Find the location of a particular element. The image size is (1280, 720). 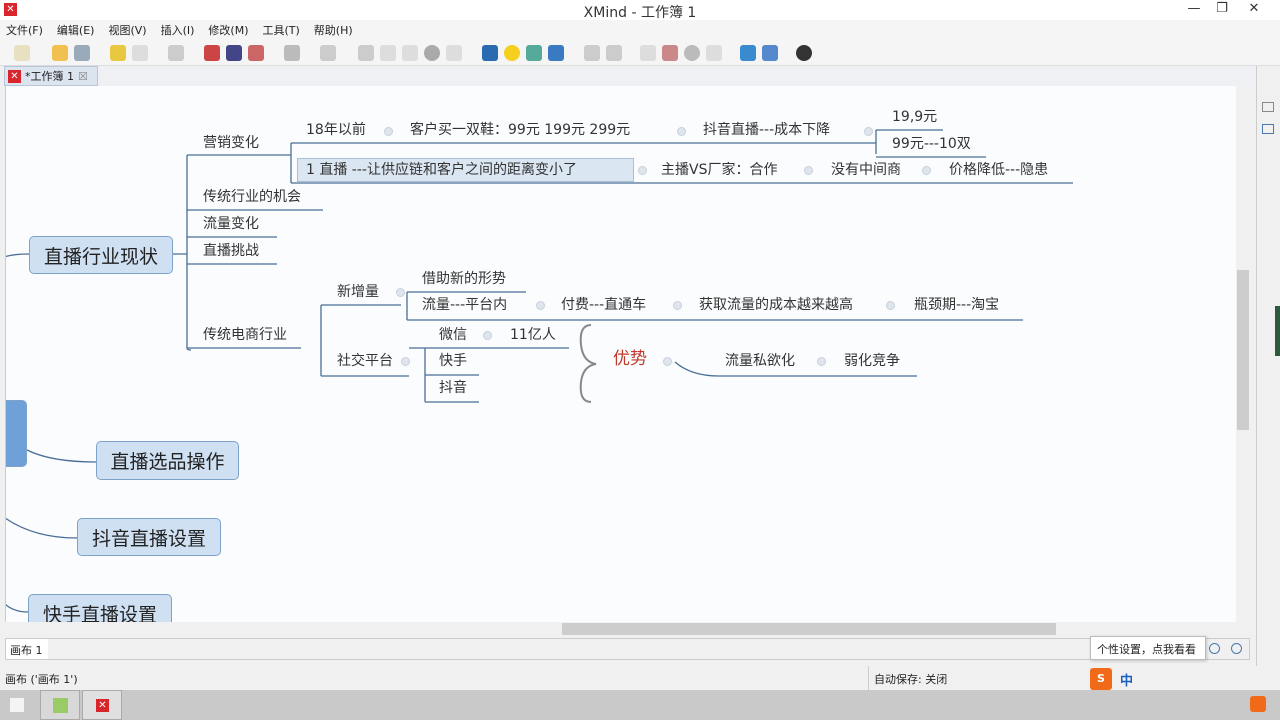

menu-edit: 编辑(E) is located at coordinates (76, 30).